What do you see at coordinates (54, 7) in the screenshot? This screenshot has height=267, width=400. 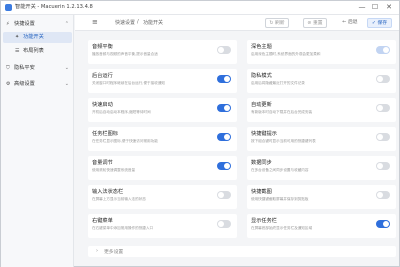 I see `window-title: 智能开关 - Macuerin 1.2.13.4.8` at bounding box center [54, 7].